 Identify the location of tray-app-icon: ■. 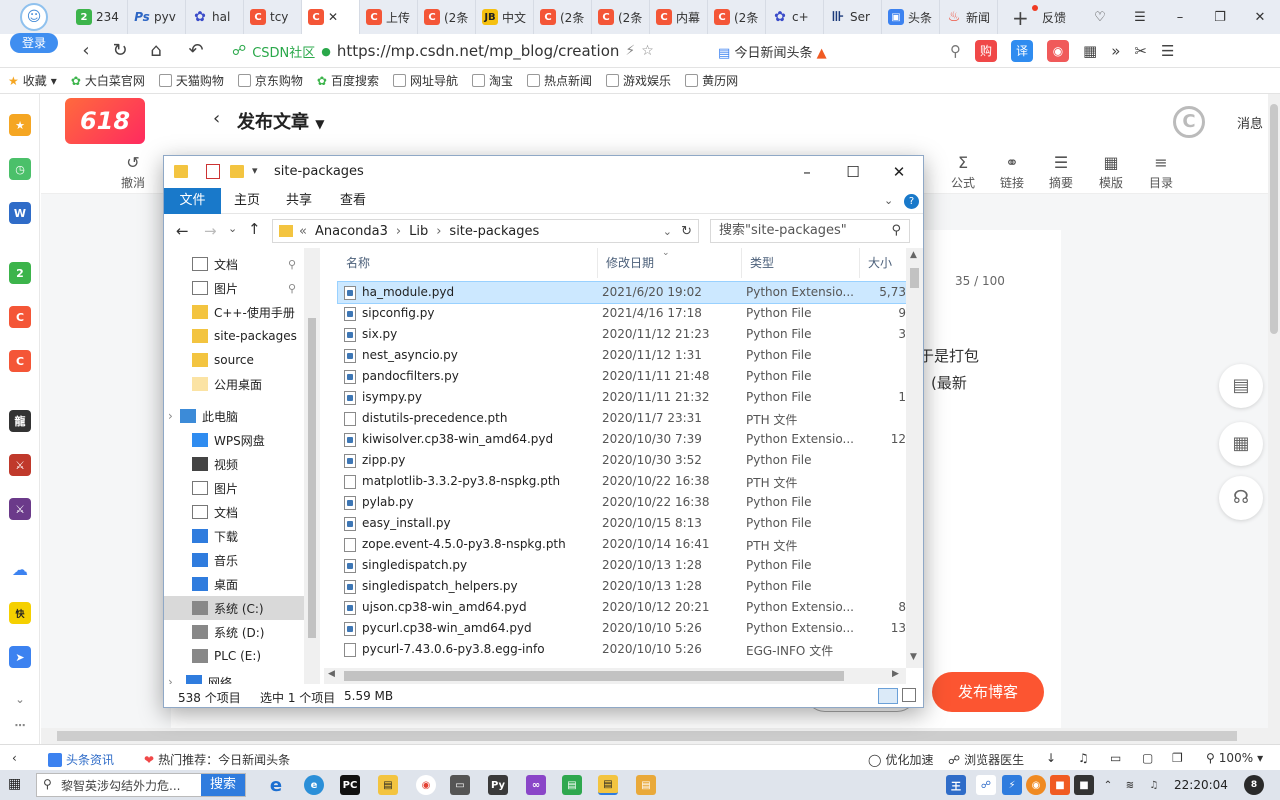
(1060, 785).